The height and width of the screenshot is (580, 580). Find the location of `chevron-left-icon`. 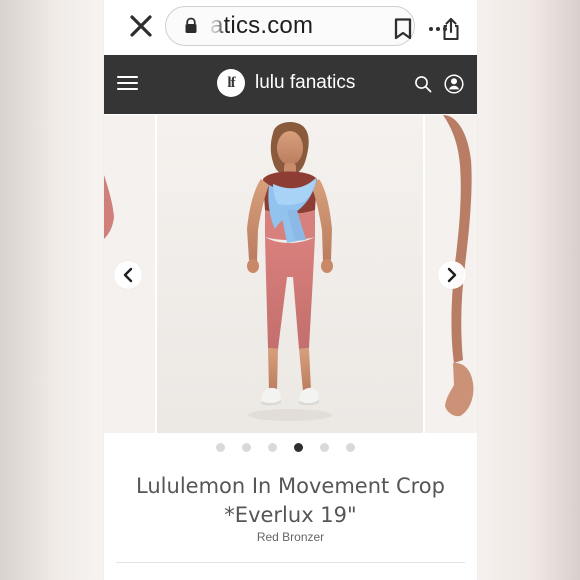

chevron-left-icon is located at coordinates (128, 275).